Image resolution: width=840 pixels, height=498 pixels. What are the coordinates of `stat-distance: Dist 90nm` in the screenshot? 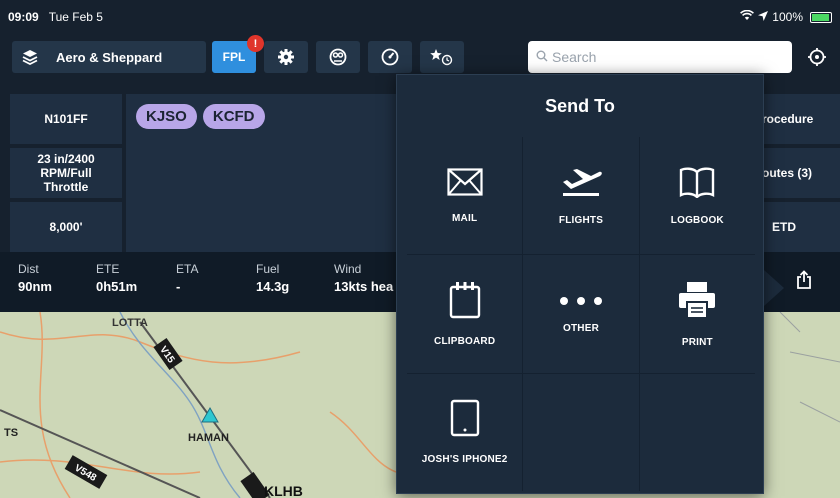 It's located at (35, 278).